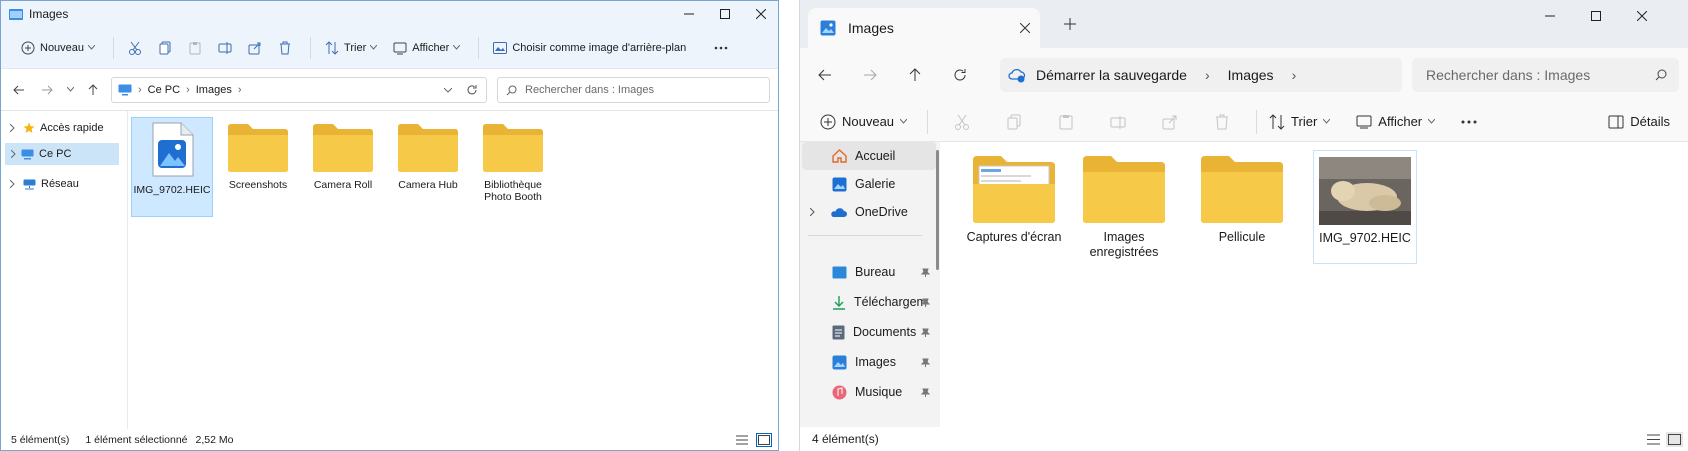 This screenshot has height=451, width=1688. Describe the element at coordinates (1639, 122) in the screenshot. I see `details-pane-button: Détails` at that location.